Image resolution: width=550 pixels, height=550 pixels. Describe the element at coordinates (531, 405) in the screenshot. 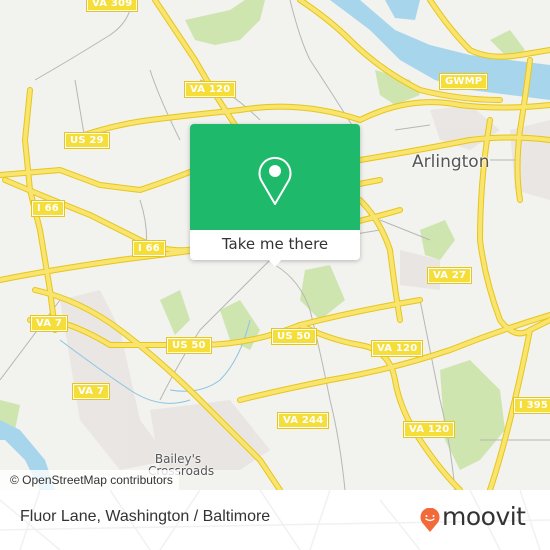

I see `route-shield-i-395: I 395` at that location.